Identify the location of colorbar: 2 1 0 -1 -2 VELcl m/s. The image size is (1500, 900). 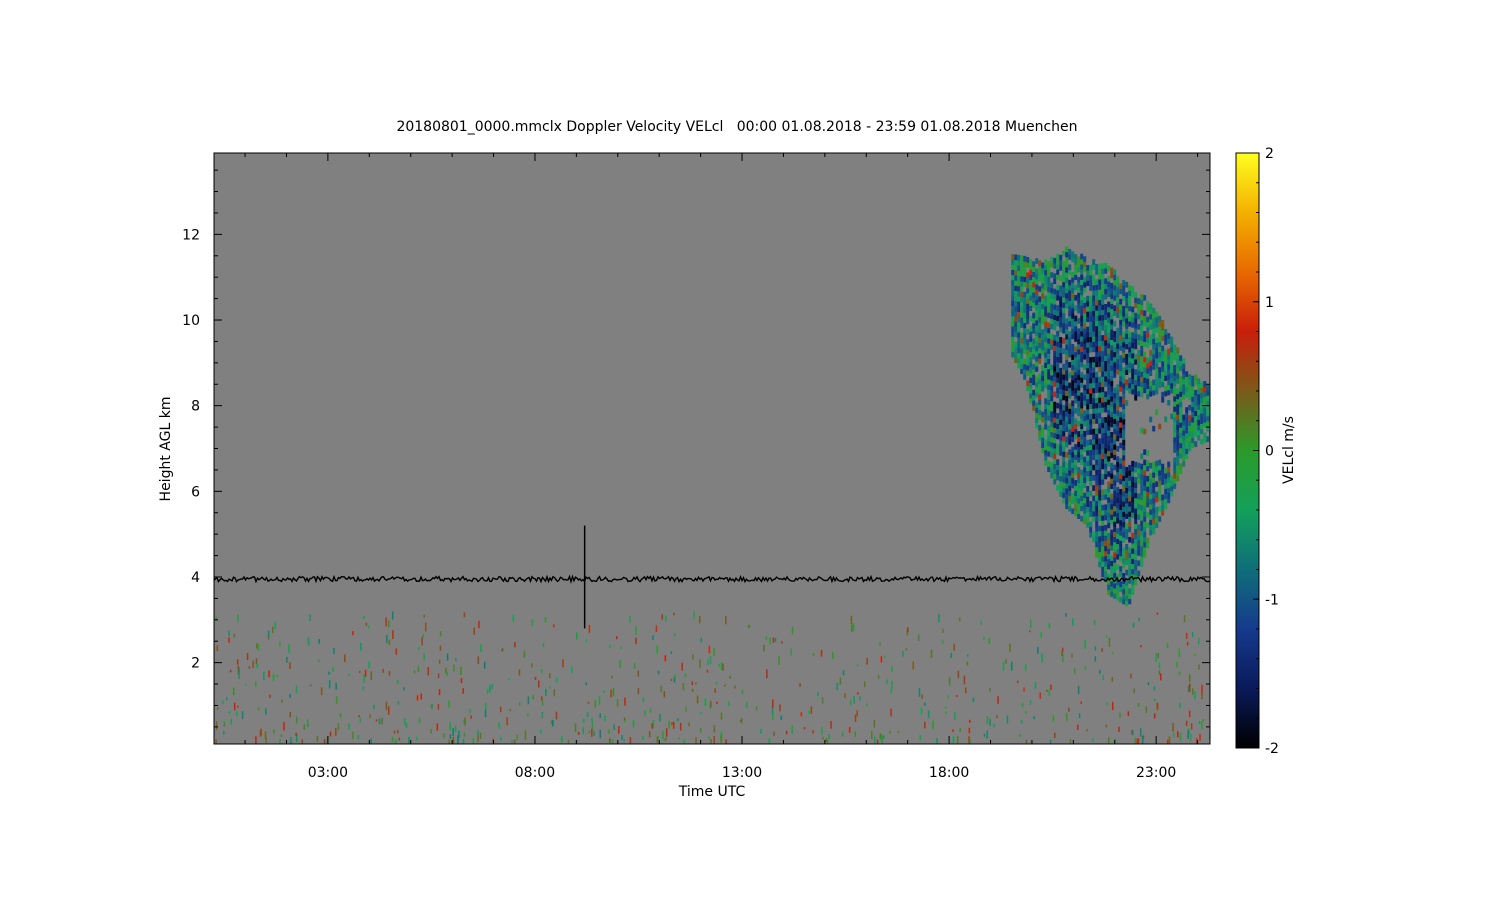
(1266, 451).